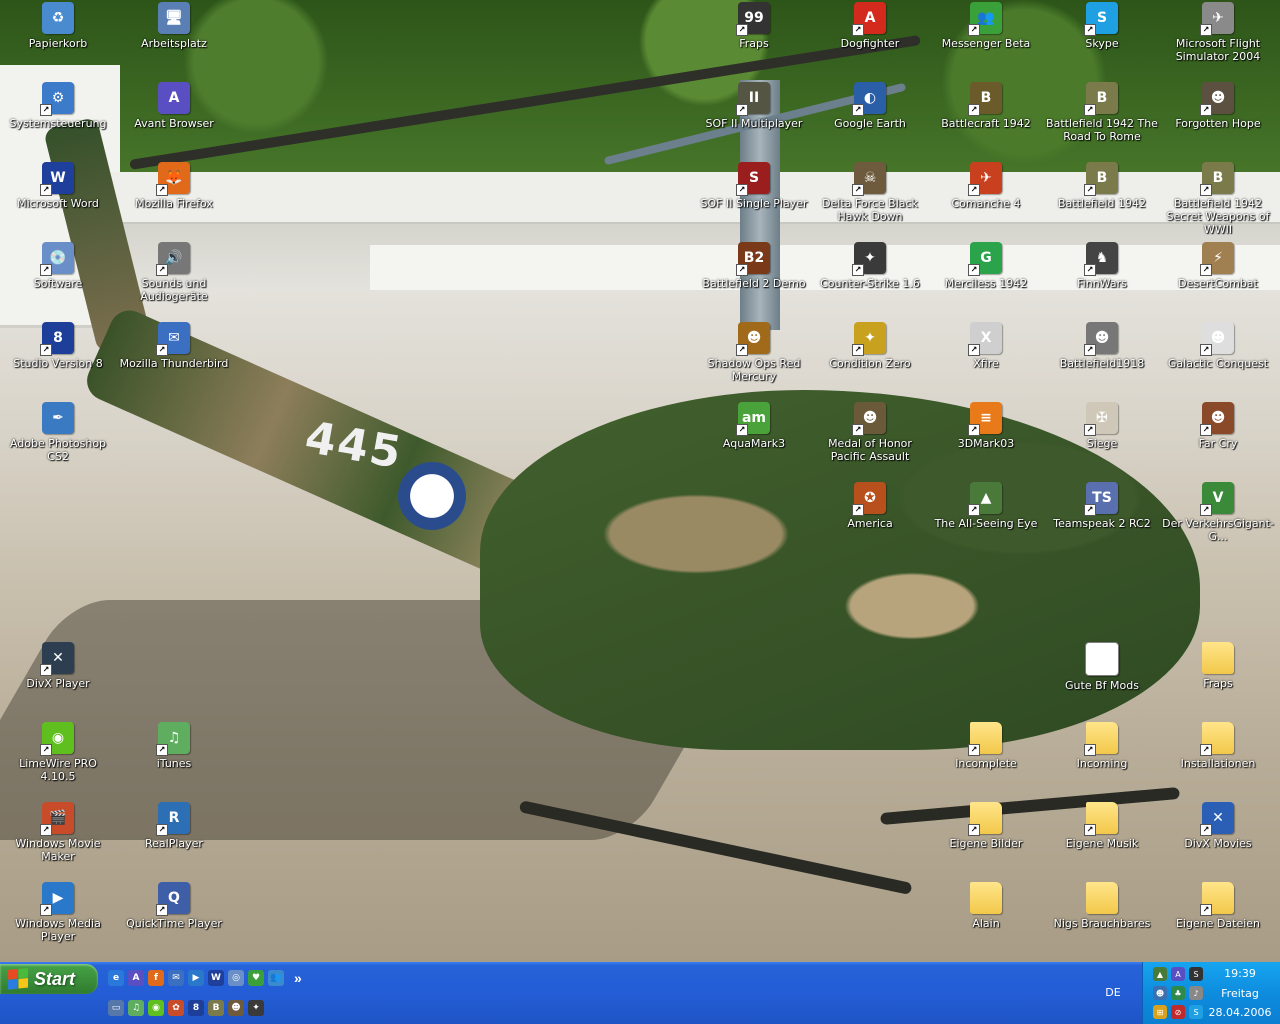 The image size is (1280, 1024). What do you see at coordinates (58, 40) in the screenshot?
I see `desktop-icon-papierkorb: ♻ Papierkorb` at bounding box center [58, 40].